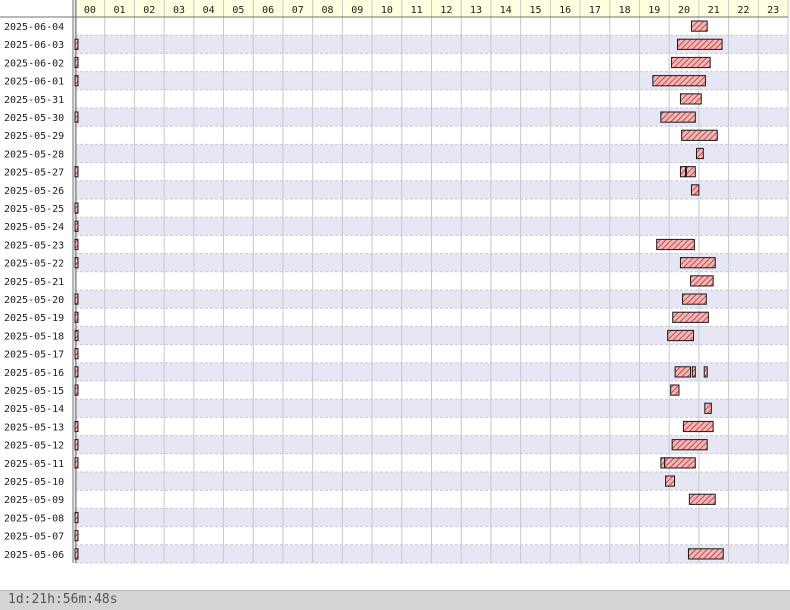  I want to click on date-label: 2025-06-01, so click(34, 82).